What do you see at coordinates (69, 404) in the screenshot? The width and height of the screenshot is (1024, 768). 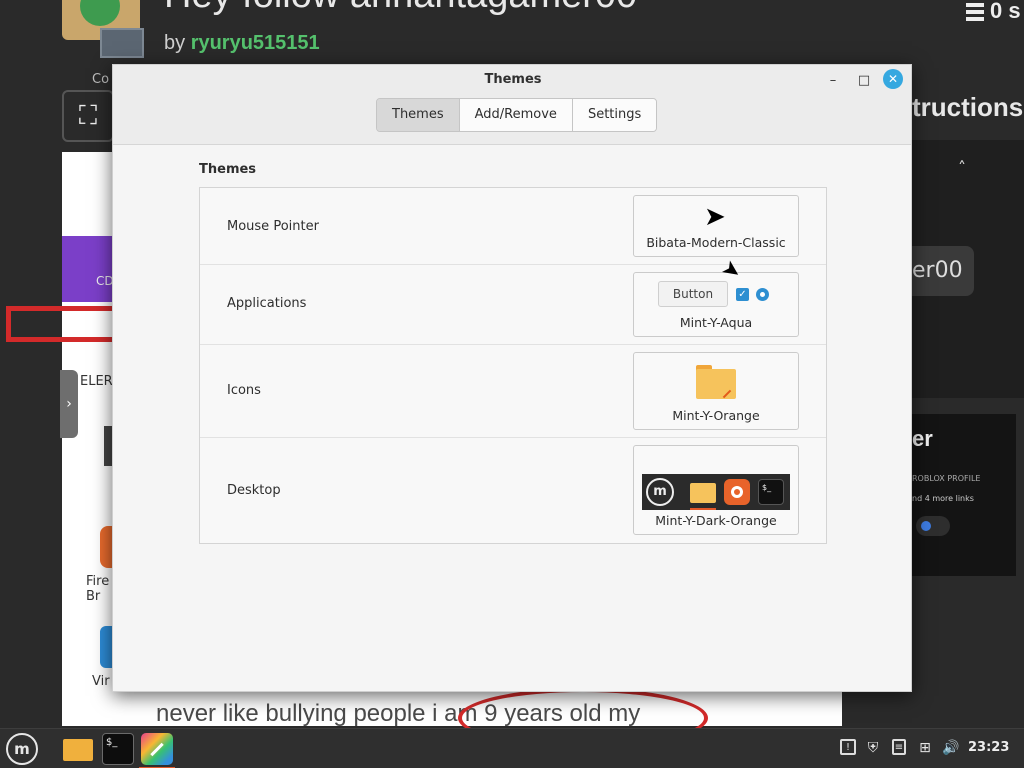 I see `side-panel-handle: ›` at bounding box center [69, 404].